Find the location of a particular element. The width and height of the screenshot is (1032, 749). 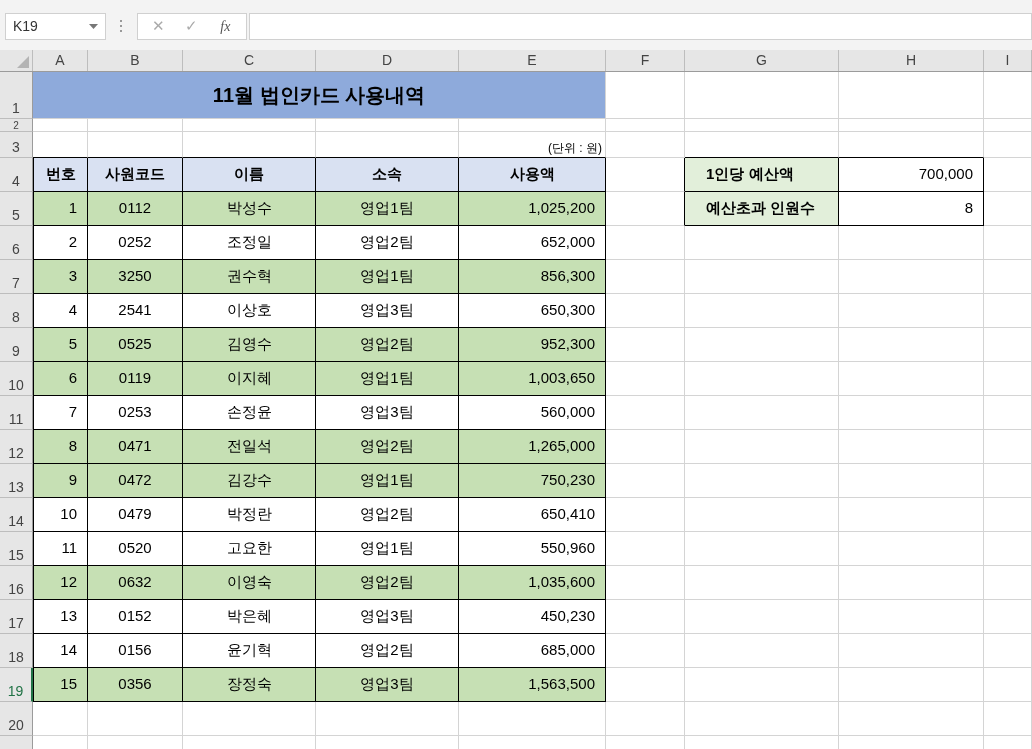

table-cell: 750,230 is located at coordinates (532, 481).